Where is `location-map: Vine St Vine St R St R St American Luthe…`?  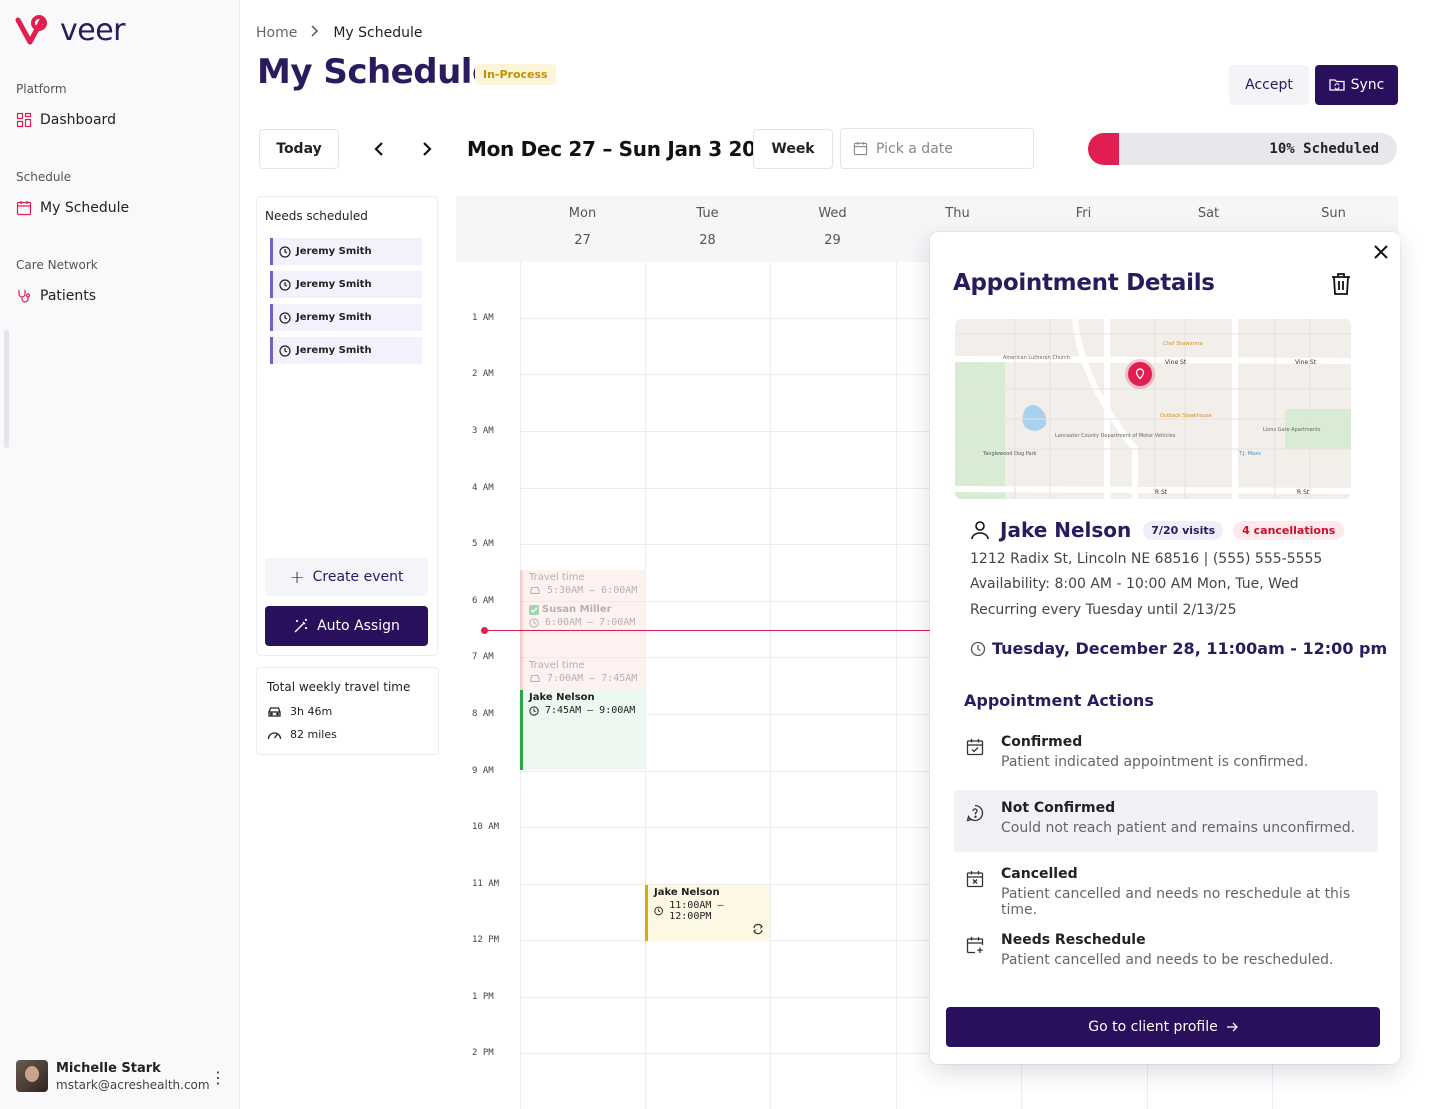 location-map: Vine St Vine St R St R St American Luthe… is located at coordinates (1153, 409).